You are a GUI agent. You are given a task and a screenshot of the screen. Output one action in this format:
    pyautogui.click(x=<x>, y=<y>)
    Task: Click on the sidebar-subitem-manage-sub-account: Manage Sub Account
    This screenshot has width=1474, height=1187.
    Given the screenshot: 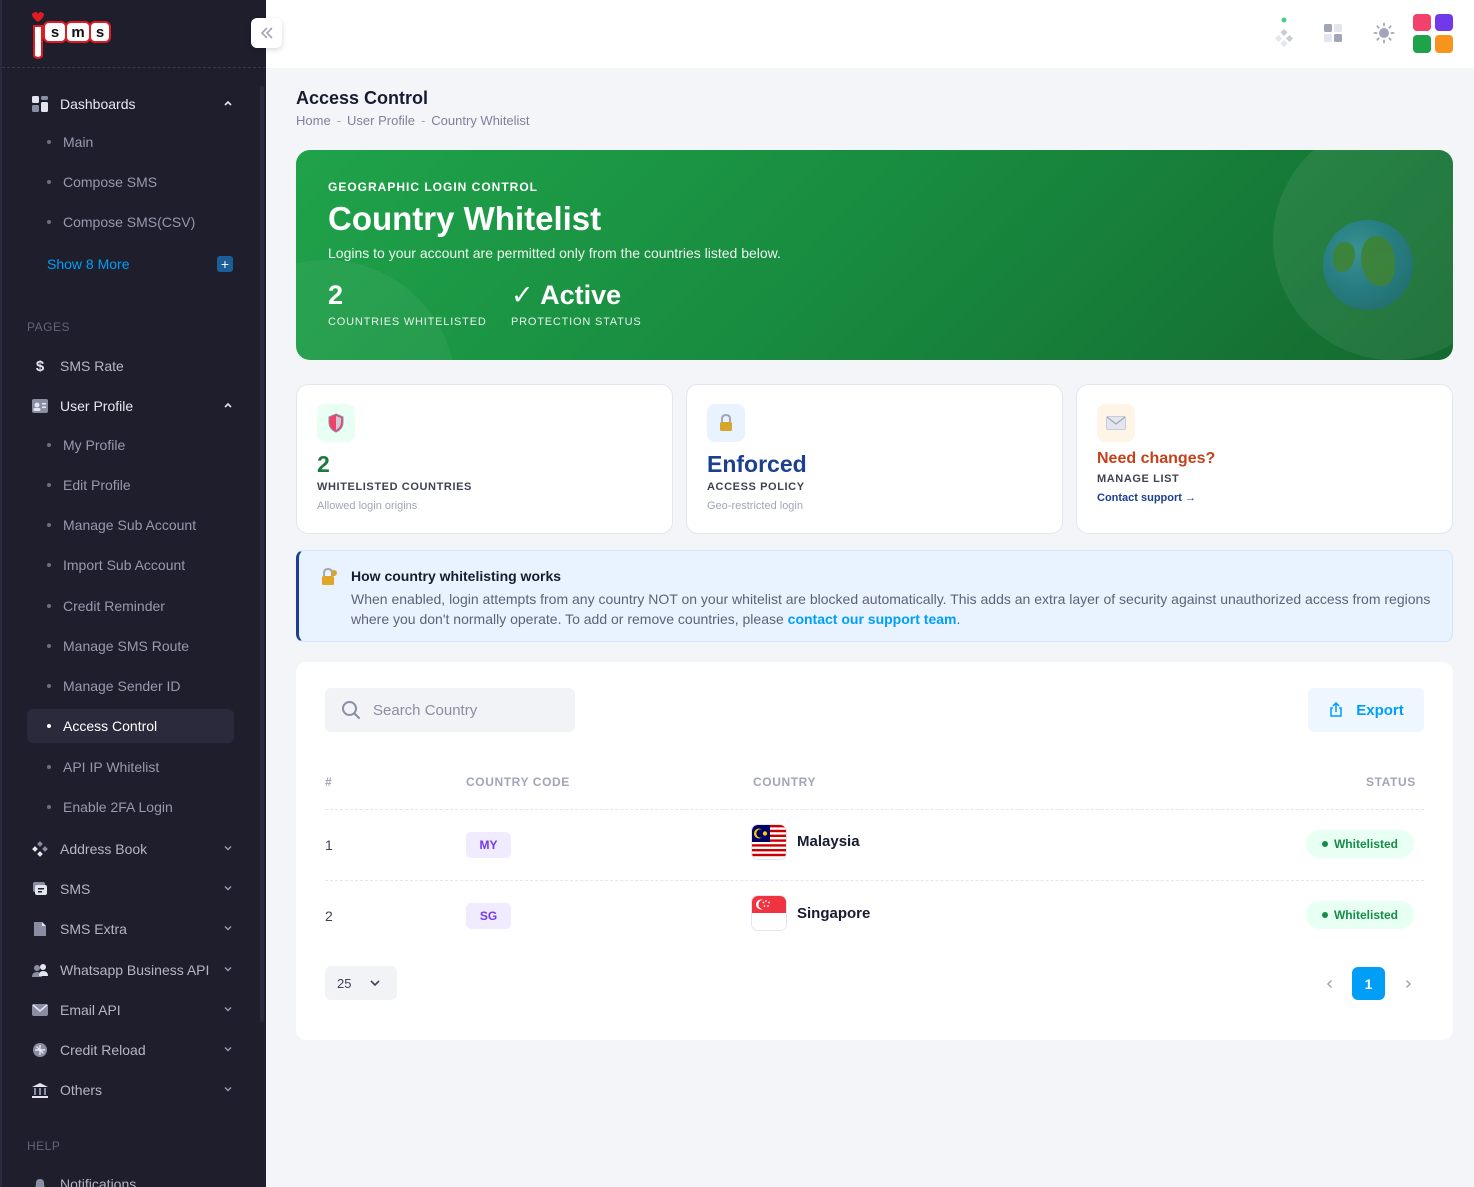 What is the action you would take?
    pyautogui.click(x=130, y=525)
    